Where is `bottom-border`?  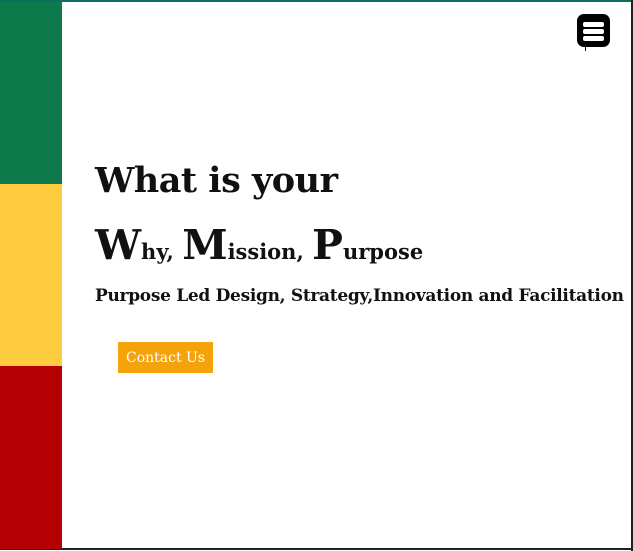
bottom-border is located at coordinates (316, 549).